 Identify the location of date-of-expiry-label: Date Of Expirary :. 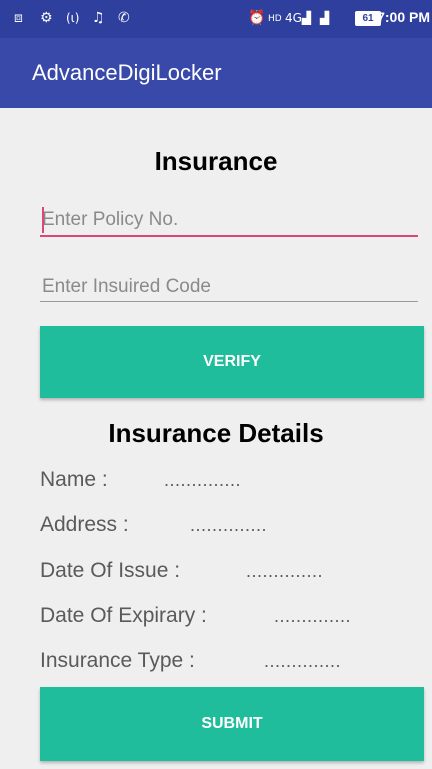
(123, 615).